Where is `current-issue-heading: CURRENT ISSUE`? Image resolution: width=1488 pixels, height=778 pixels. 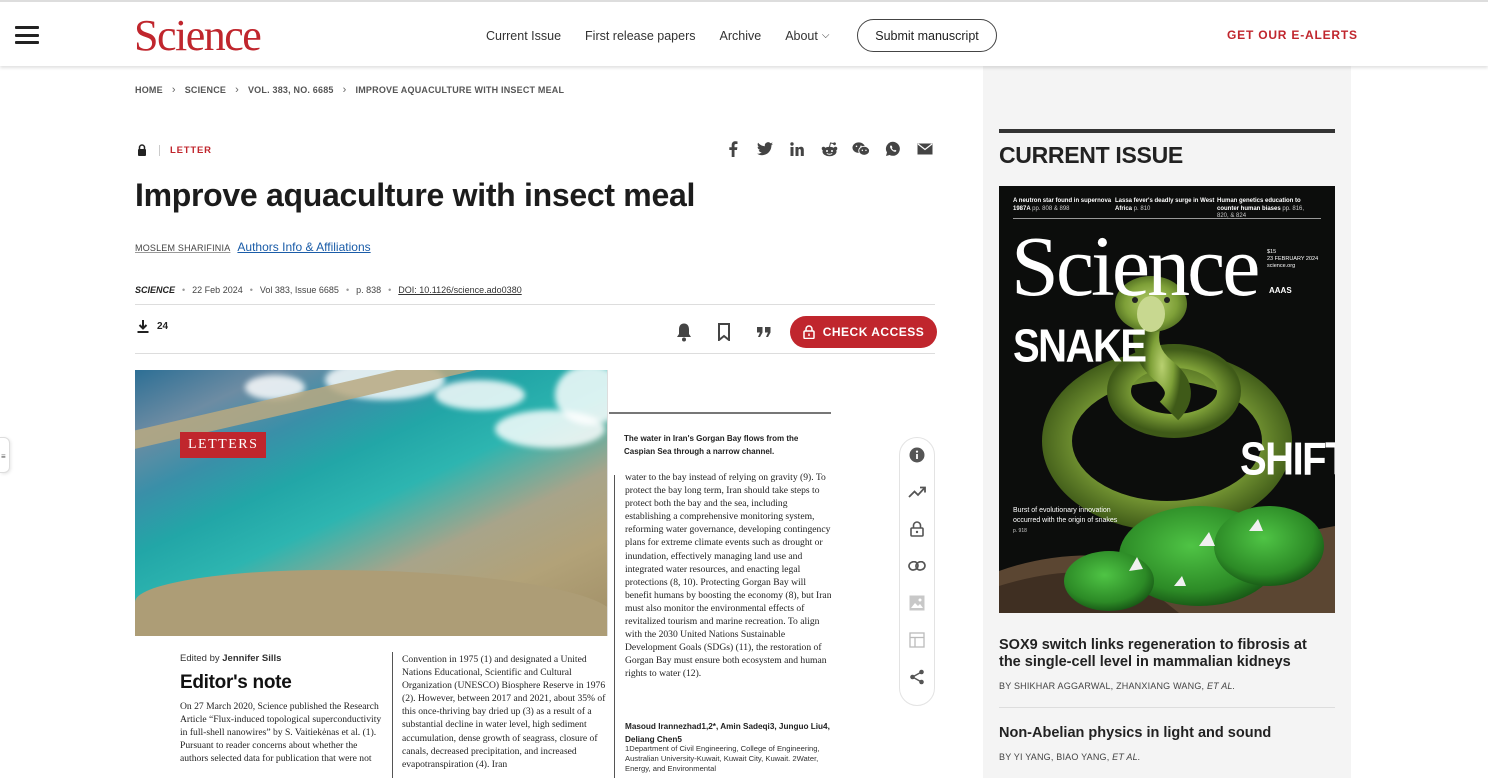 current-issue-heading: CURRENT ISSUE is located at coordinates (1091, 155).